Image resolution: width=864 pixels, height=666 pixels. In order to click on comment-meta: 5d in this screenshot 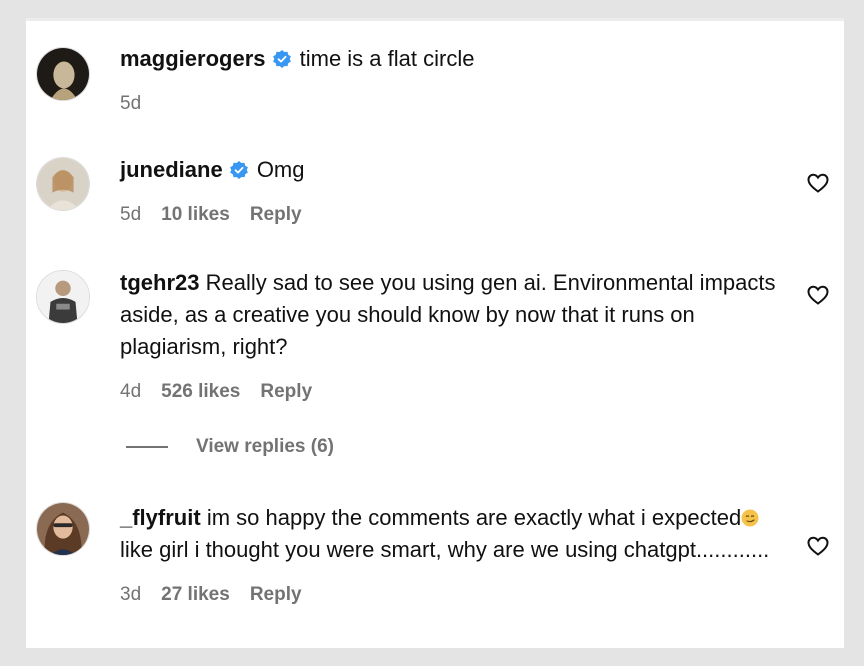, I will do `click(450, 104)`.